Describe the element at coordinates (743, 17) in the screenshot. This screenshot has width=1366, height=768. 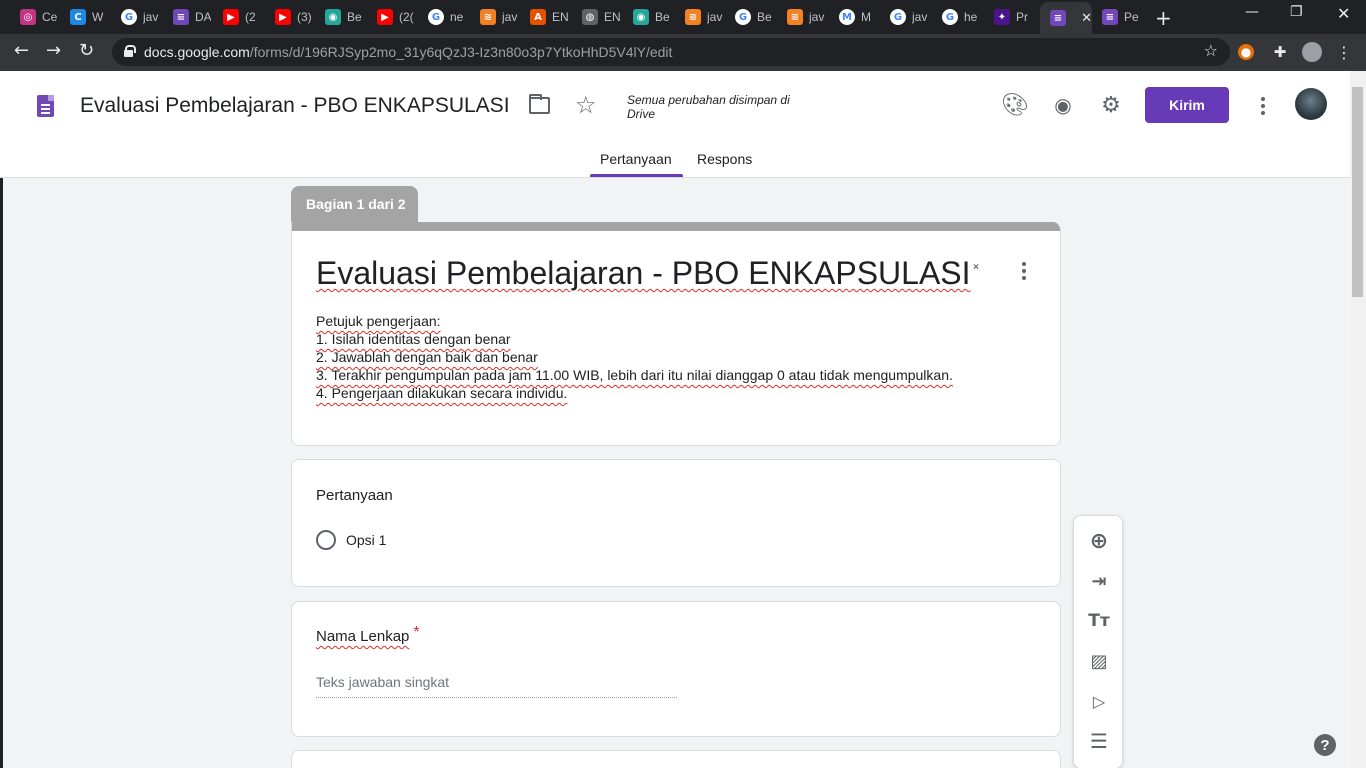
I see `github-icon: G` at that location.